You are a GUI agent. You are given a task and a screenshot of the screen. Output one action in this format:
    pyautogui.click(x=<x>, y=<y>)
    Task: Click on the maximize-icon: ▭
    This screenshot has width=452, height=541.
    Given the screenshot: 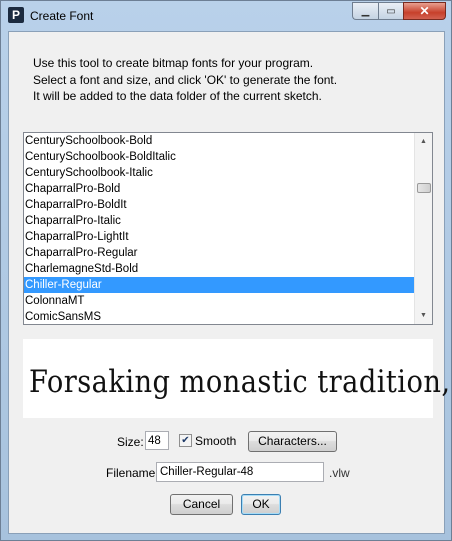 What is the action you would take?
    pyautogui.click(x=391, y=11)
    